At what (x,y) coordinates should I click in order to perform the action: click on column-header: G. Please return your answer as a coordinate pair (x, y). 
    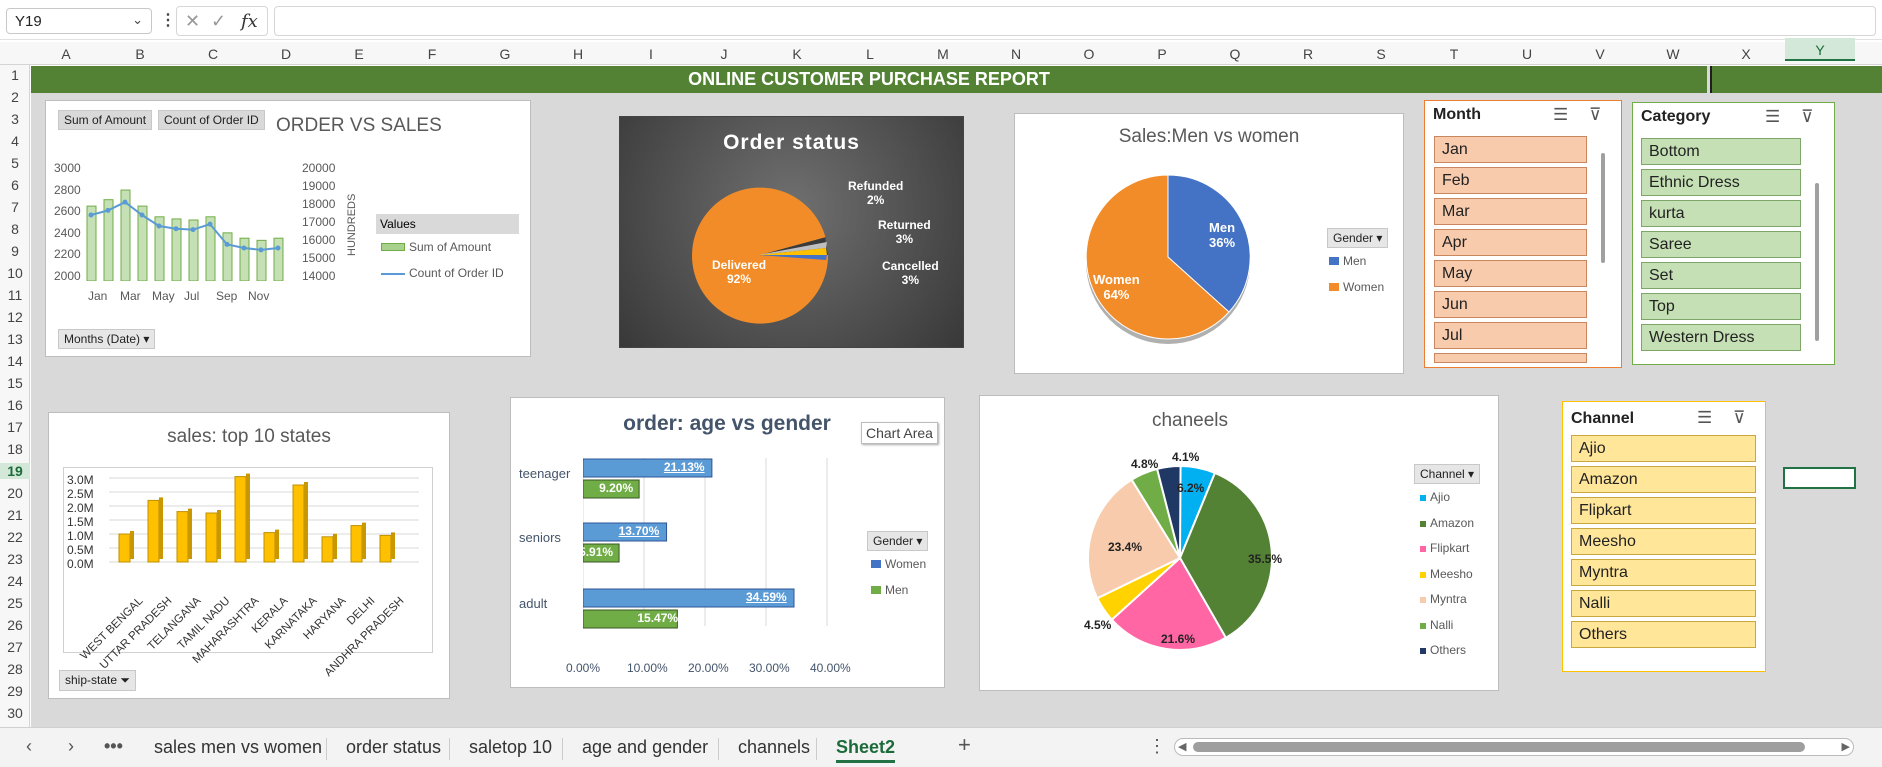
    Looking at the image, I should click on (505, 54).